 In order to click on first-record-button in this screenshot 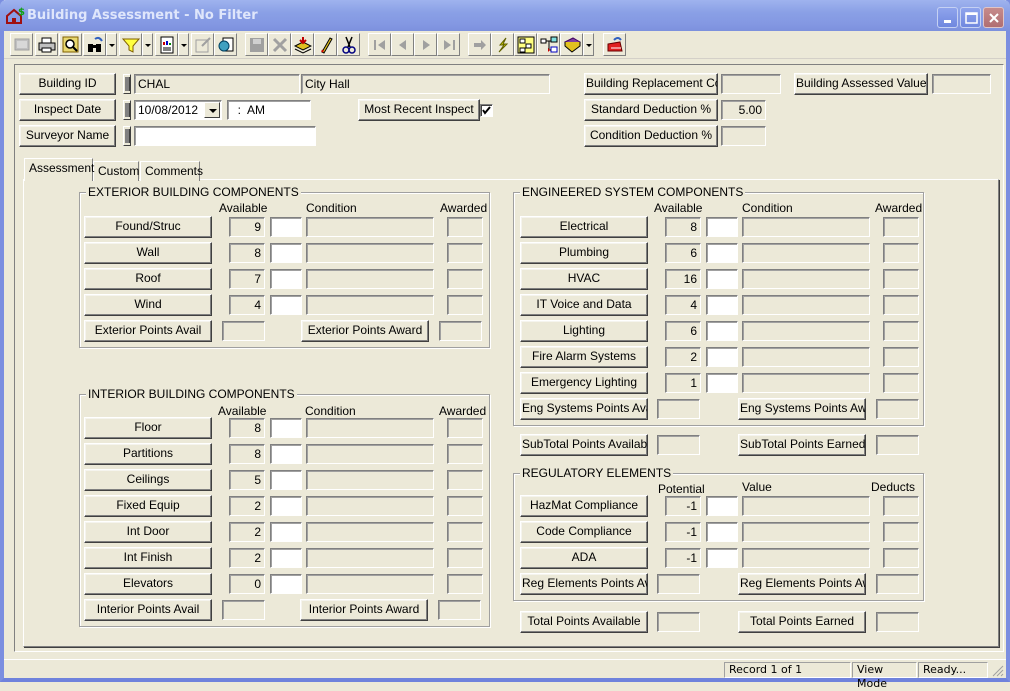, I will do `click(379, 44)`.